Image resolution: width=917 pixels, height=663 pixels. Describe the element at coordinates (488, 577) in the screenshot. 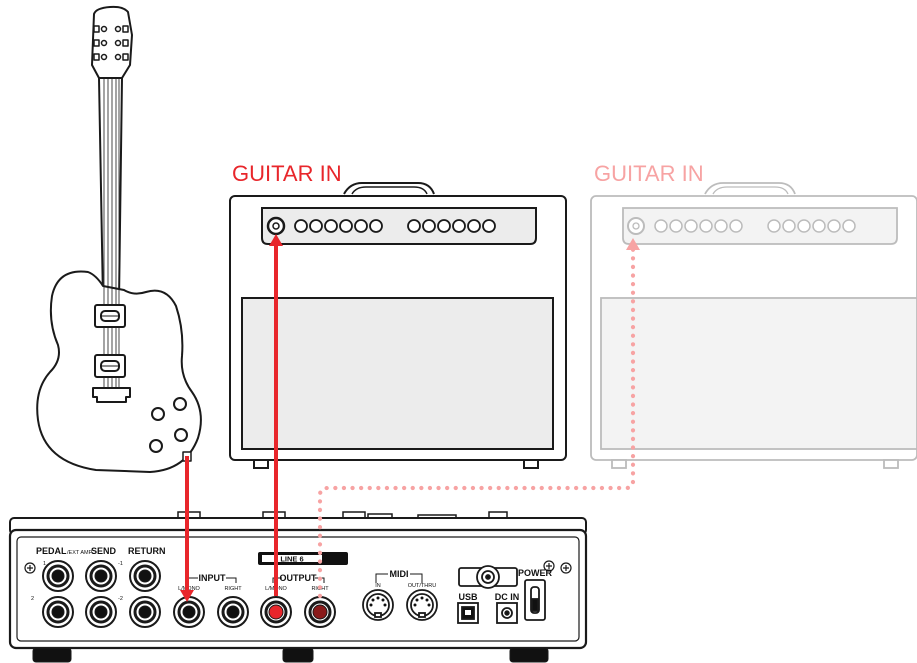

I see `cable-clamp-icon` at that location.